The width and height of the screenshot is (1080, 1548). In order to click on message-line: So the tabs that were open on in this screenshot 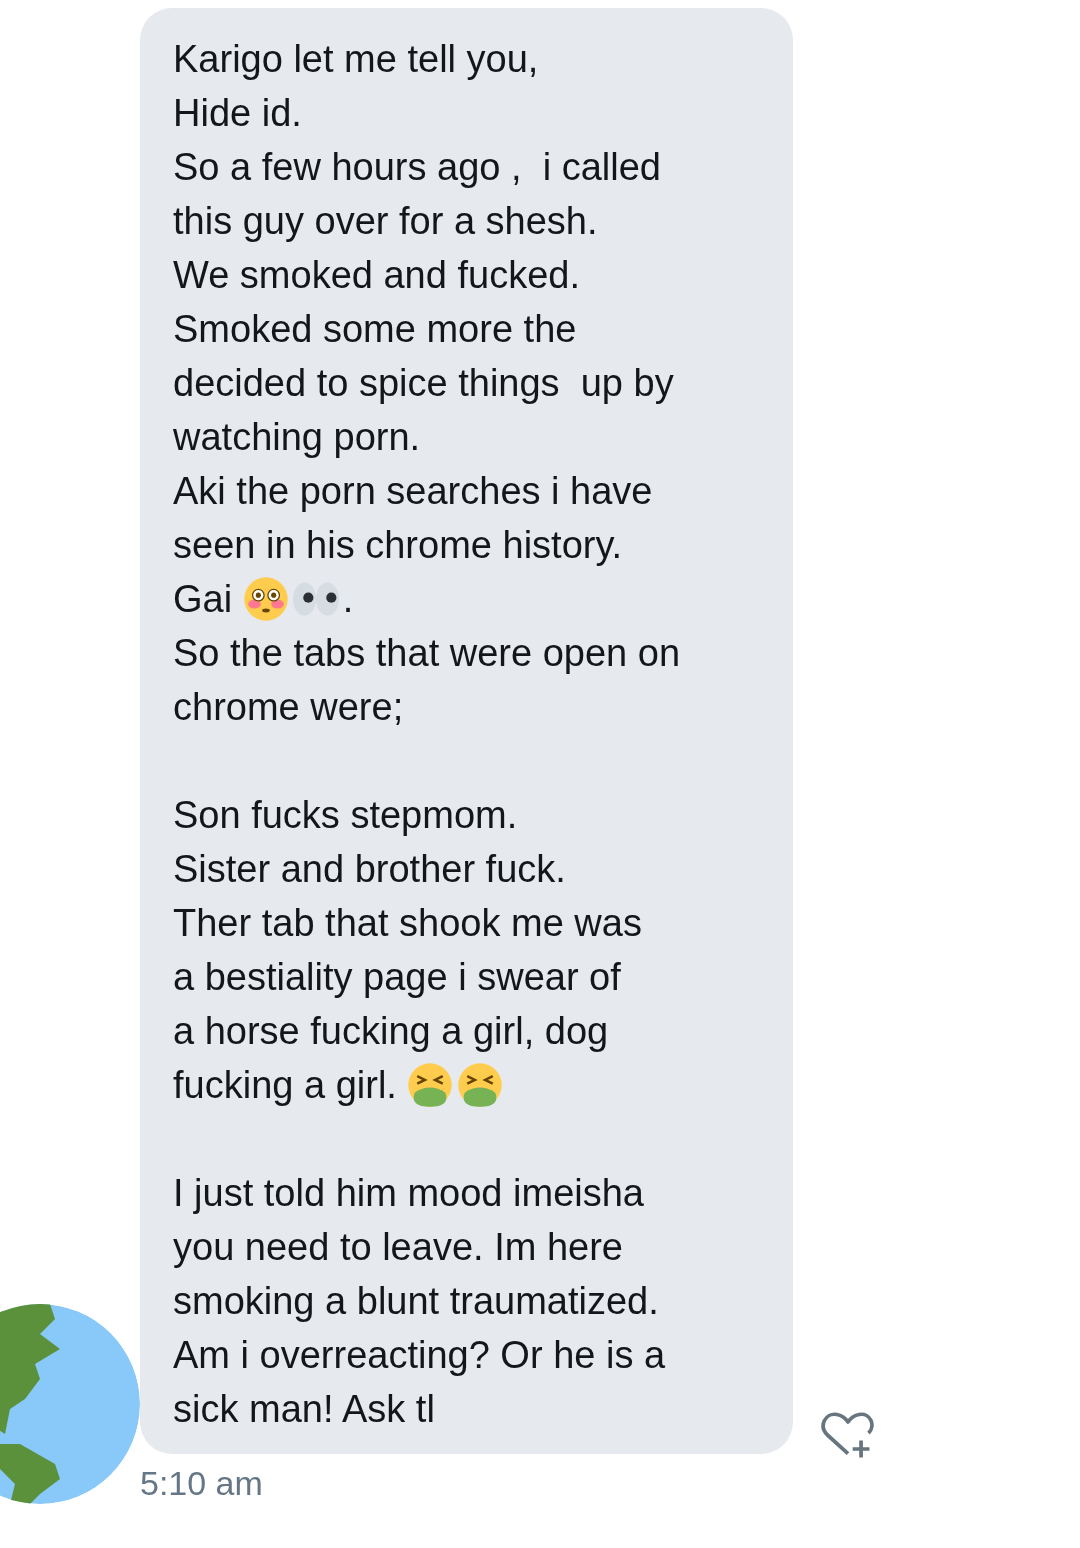, I will do `click(427, 653)`.